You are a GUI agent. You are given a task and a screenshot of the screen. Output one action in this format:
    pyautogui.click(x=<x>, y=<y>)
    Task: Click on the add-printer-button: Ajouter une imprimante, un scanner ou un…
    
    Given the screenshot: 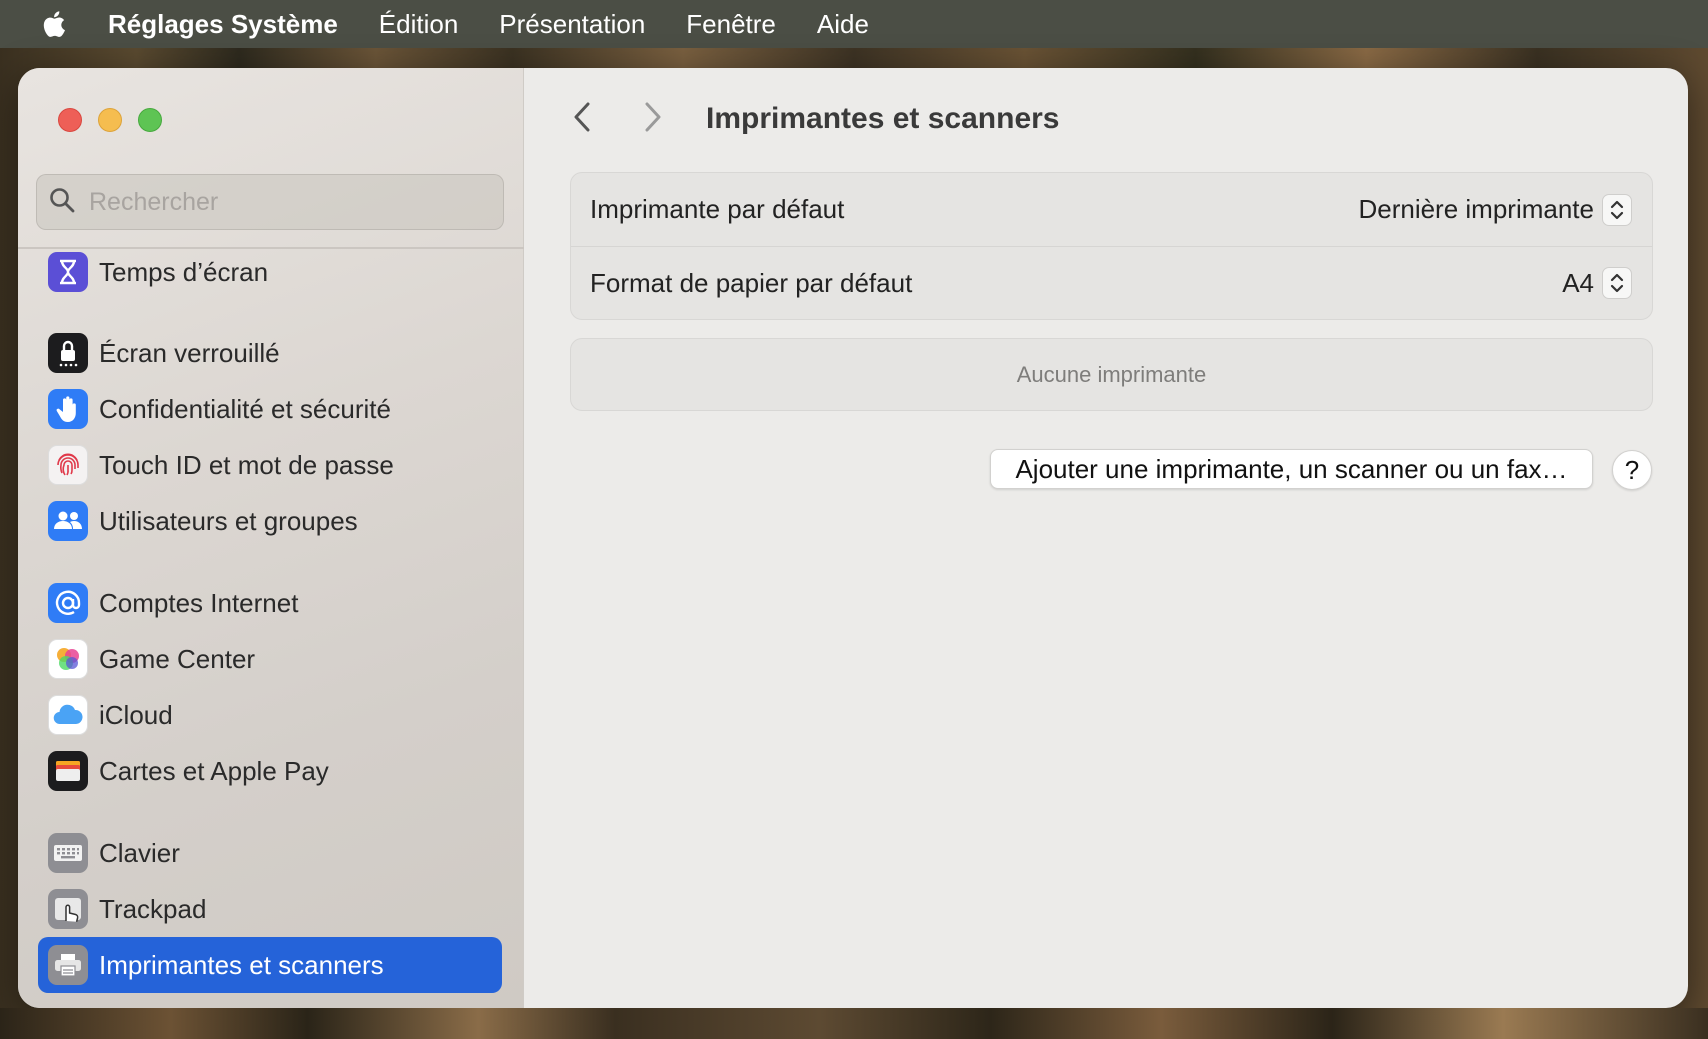 What is the action you would take?
    pyautogui.click(x=1291, y=469)
    